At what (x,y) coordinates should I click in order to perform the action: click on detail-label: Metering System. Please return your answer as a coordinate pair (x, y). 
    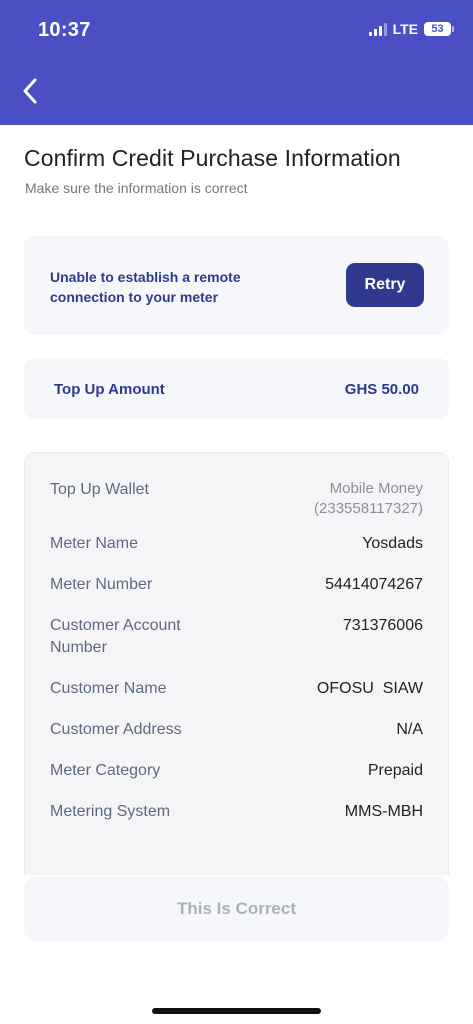
    Looking at the image, I should click on (110, 811).